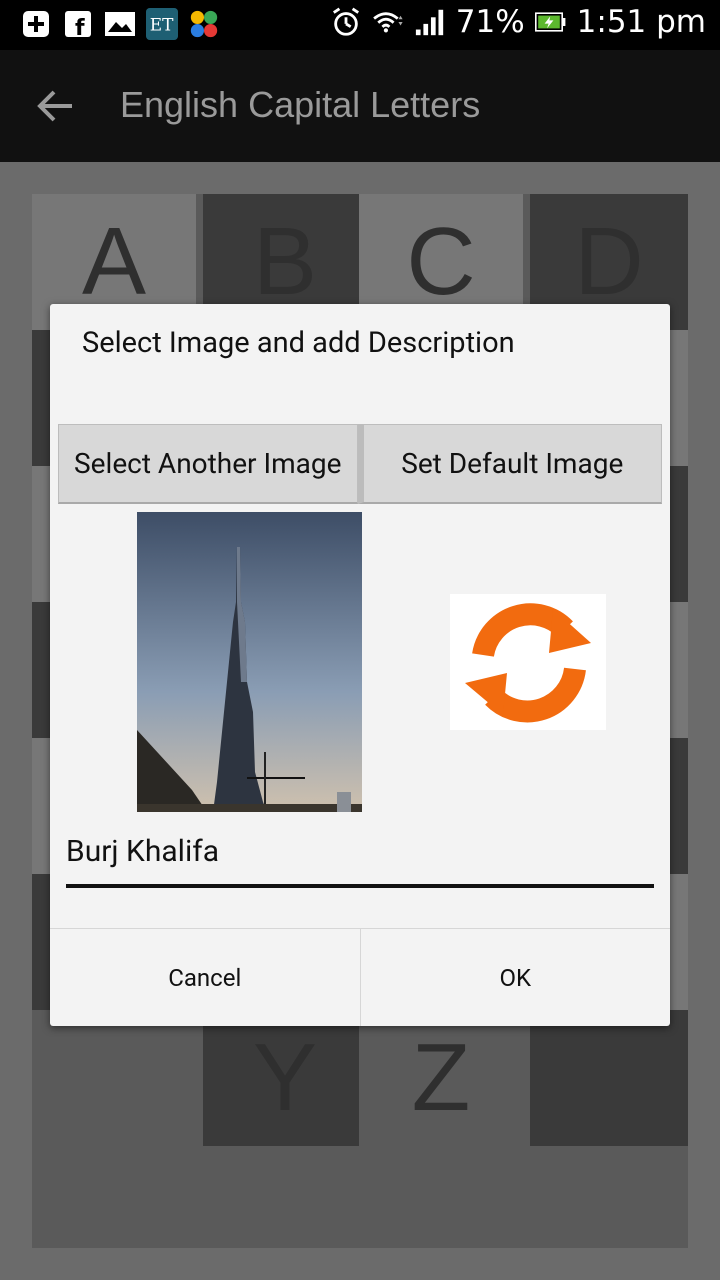 This screenshot has height=1280, width=720. I want to click on add-box-icon, so click(36, 24).